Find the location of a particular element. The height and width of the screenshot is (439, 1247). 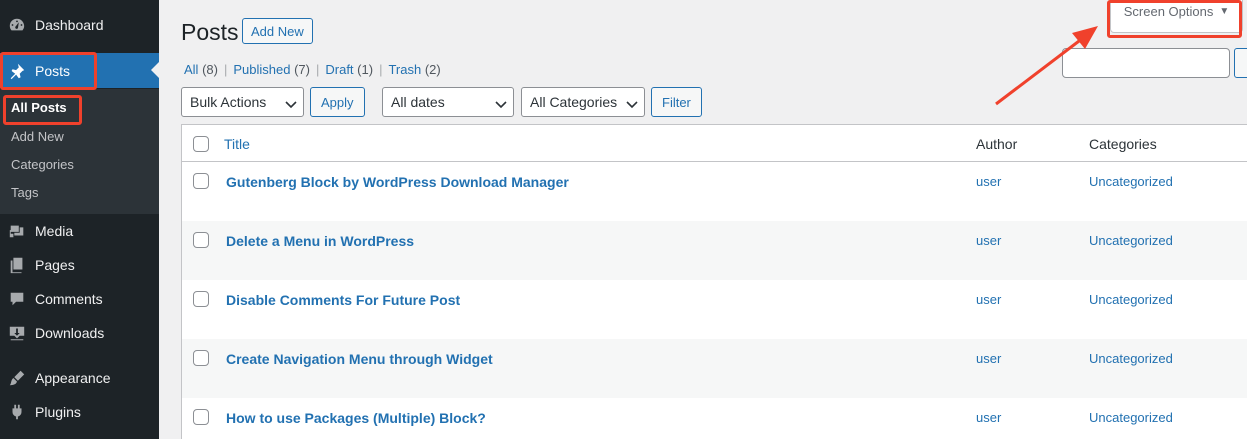

apply-button: Apply is located at coordinates (337, 102).